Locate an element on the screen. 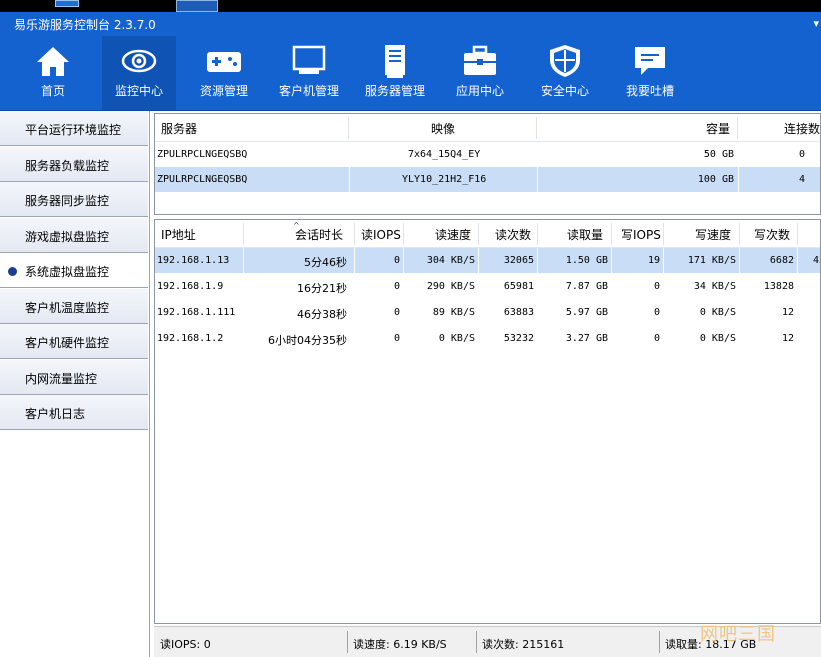 The height and width of the screenshot is (657, 821). table-header: 服务器 映像 容量 连接数 is located at coordinates (487, 128).